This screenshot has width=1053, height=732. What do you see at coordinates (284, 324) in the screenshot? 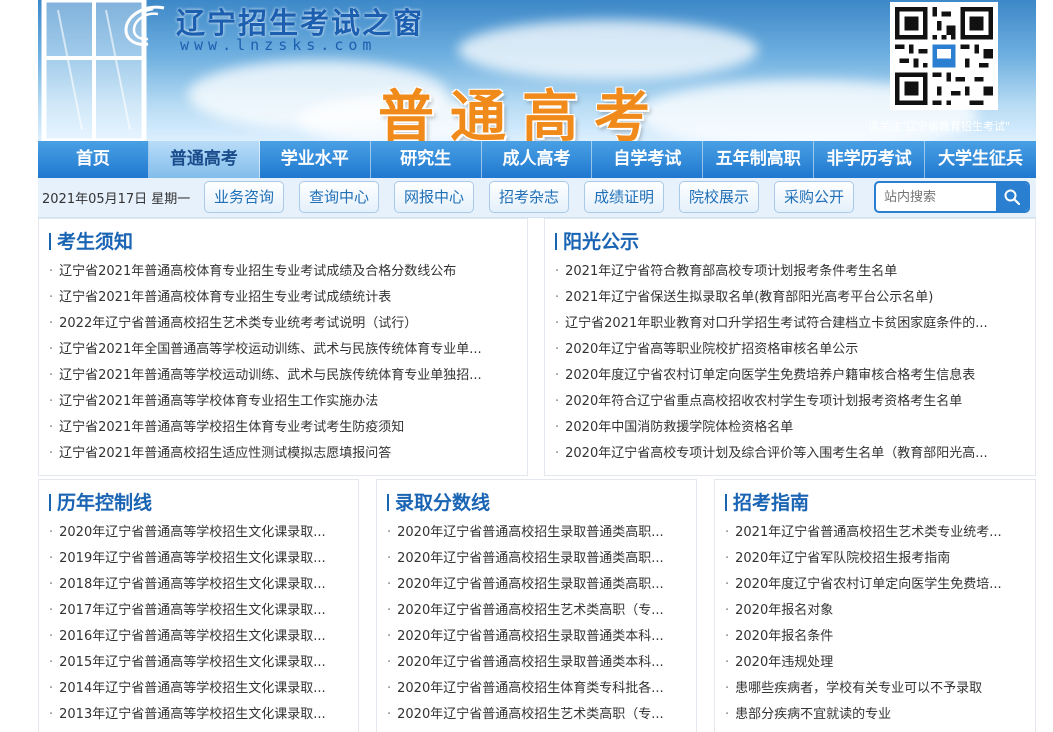
I see `list-item: · 2022年辽宁省普通高校招生艺术类专业统考考试说明（试行）` at bounding box center [284, 324].